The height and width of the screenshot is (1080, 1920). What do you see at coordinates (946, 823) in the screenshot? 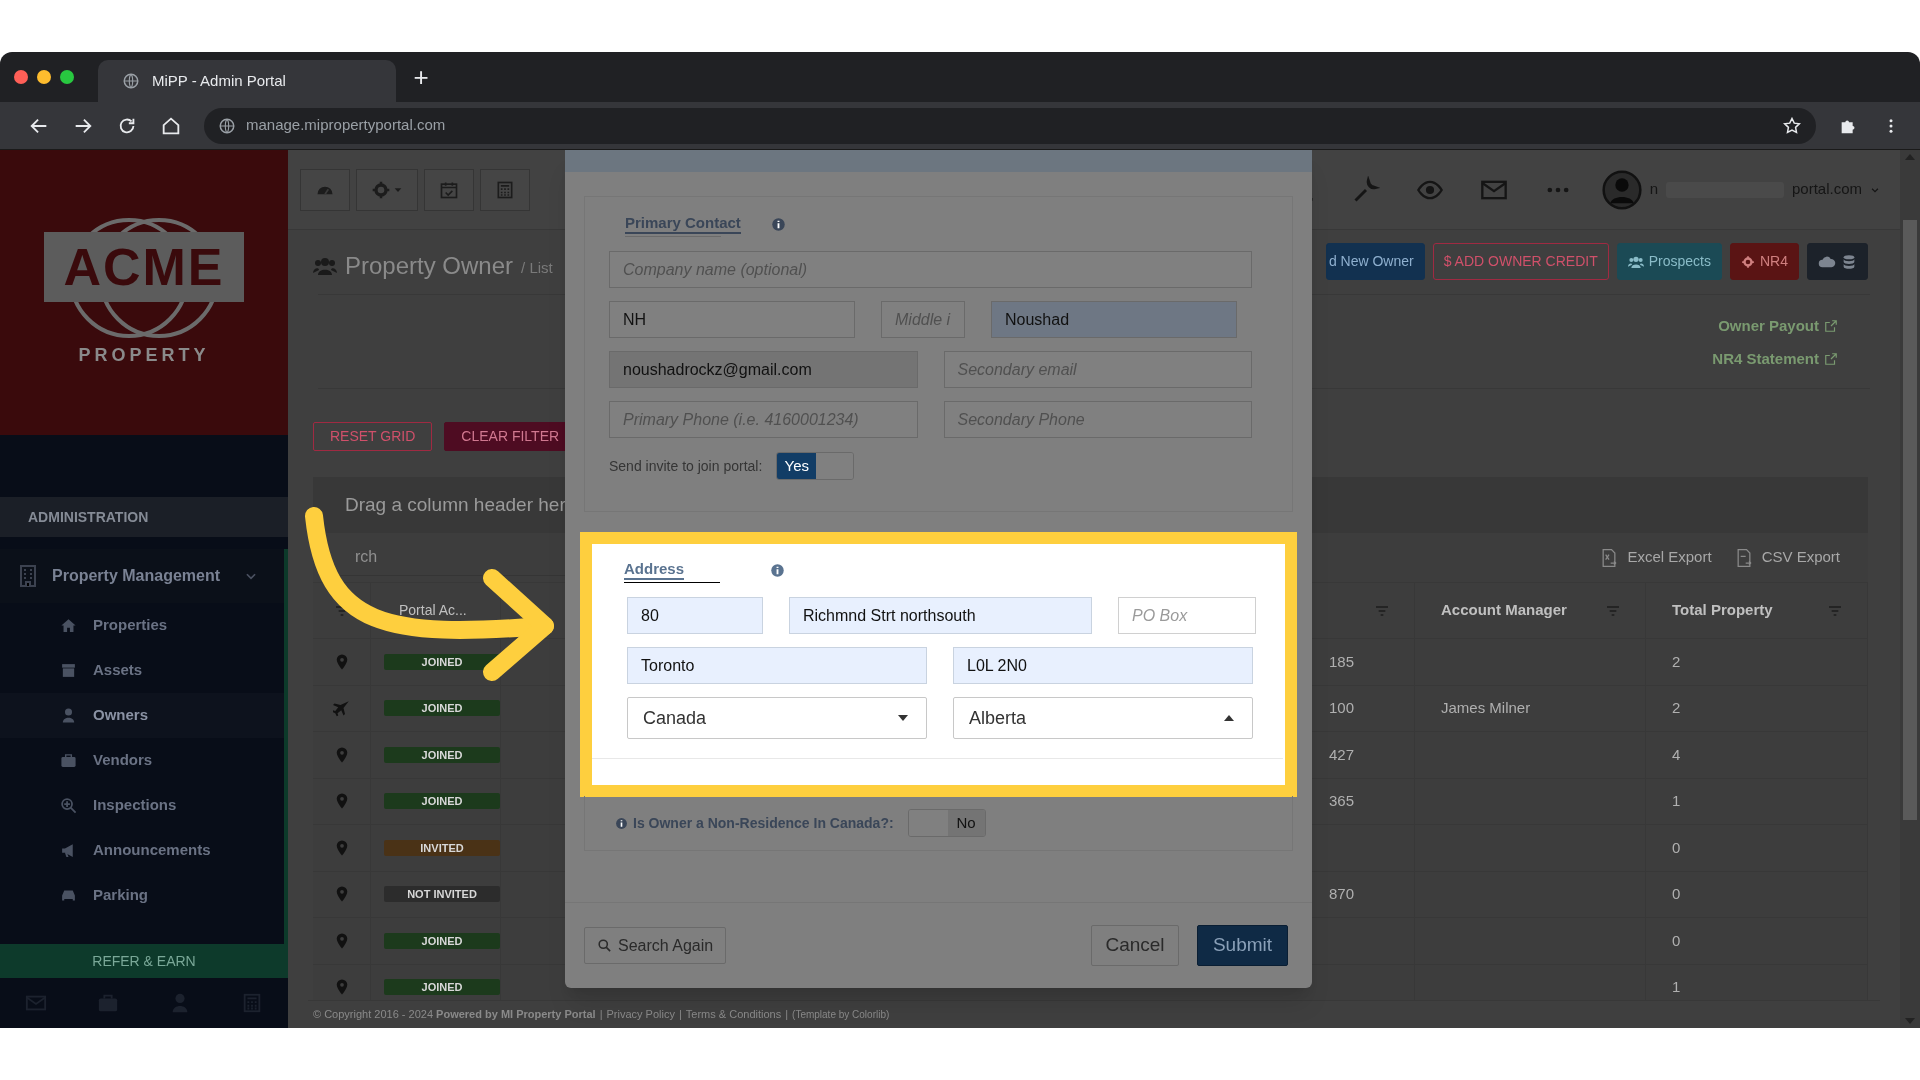
I see `toggle-switch: No` at bounding box center [946, 823].